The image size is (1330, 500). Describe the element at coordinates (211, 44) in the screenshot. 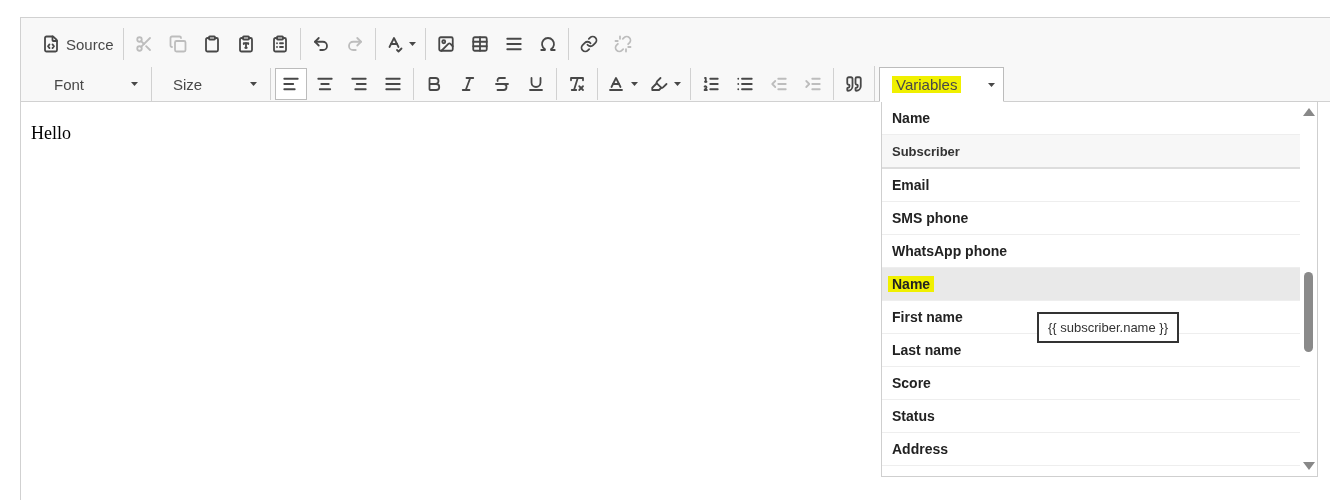

I see `paste-icon` at that location.